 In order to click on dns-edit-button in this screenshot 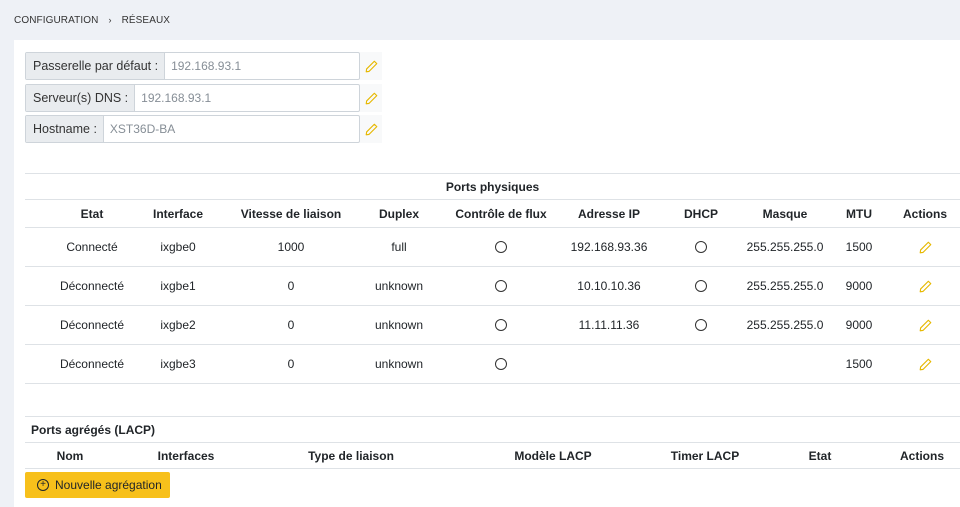, I will do `click(371, 98)`.